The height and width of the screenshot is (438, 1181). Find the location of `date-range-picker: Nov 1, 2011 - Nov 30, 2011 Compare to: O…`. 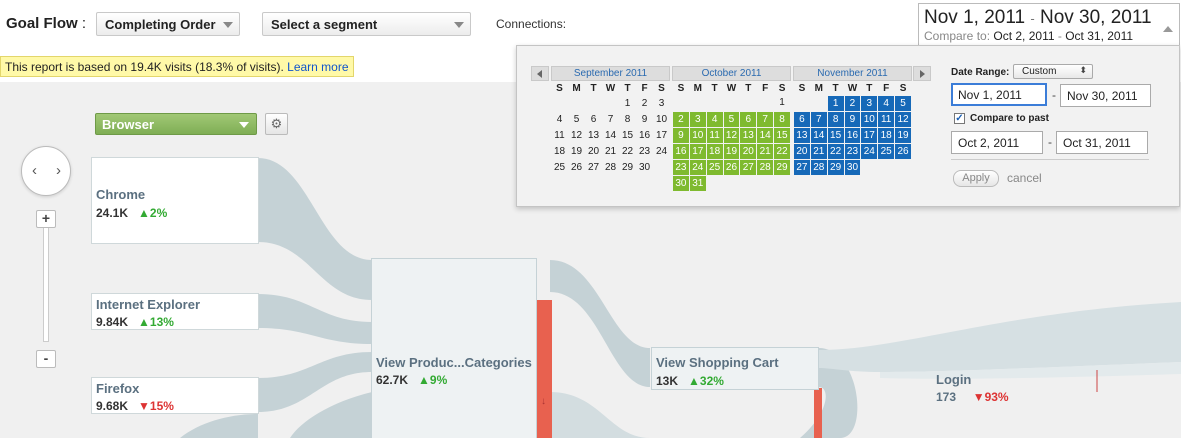

date-range-picker: Nov 1, 2011 - Nov 30, 2011 Compare to: O… is located at coordinates (1049, 24).